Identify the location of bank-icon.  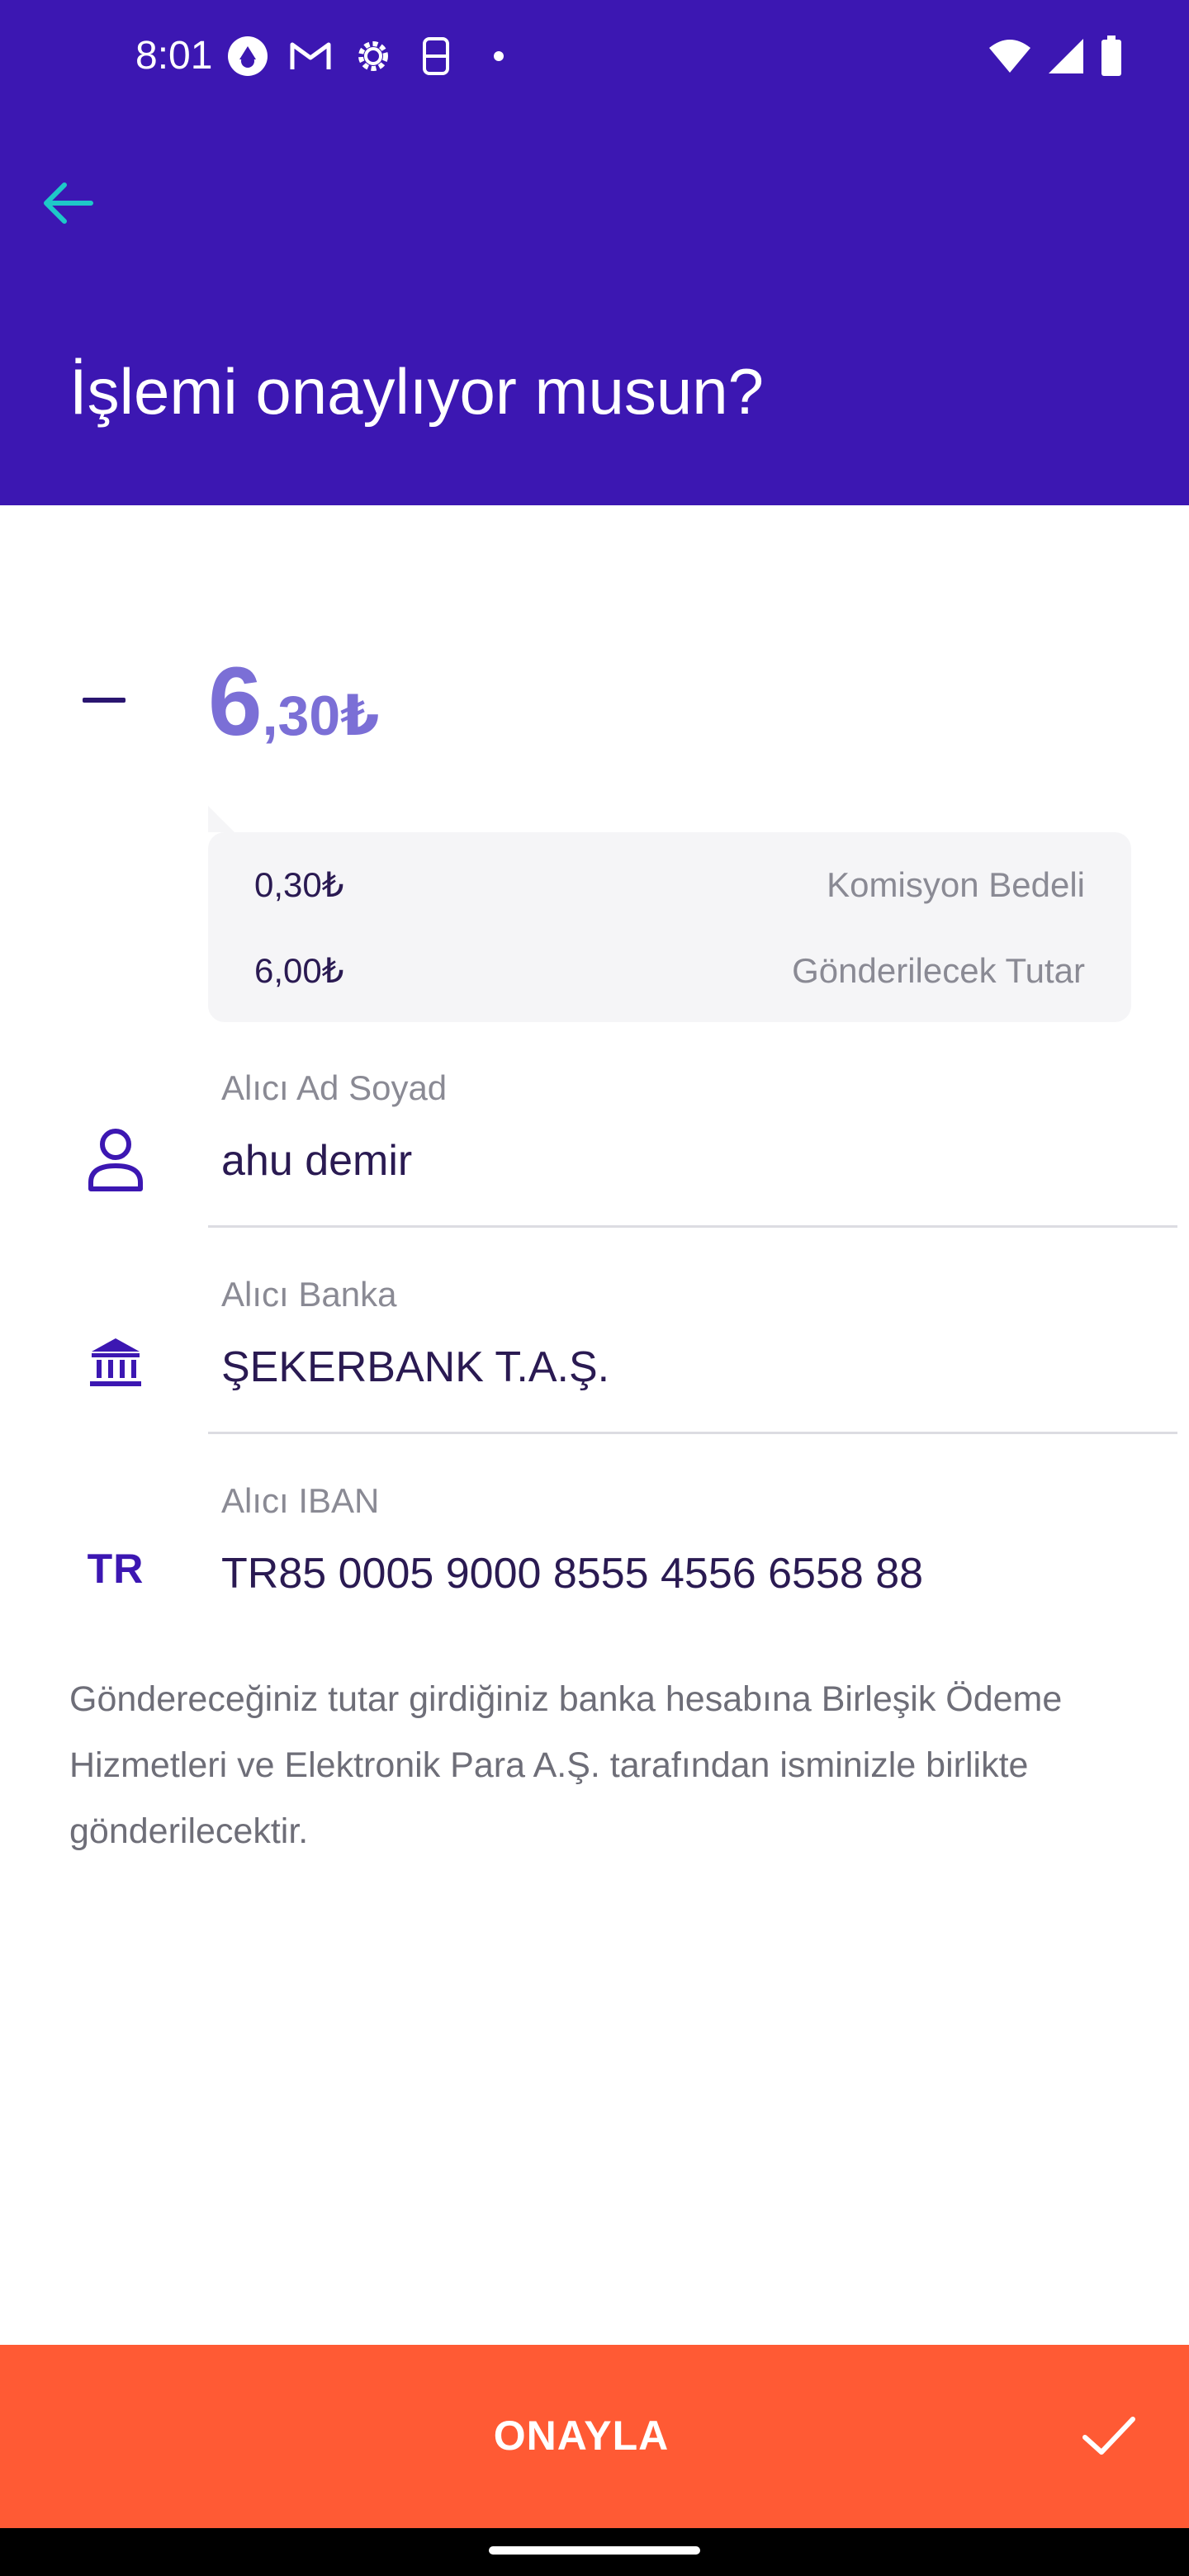
(116, 1362).